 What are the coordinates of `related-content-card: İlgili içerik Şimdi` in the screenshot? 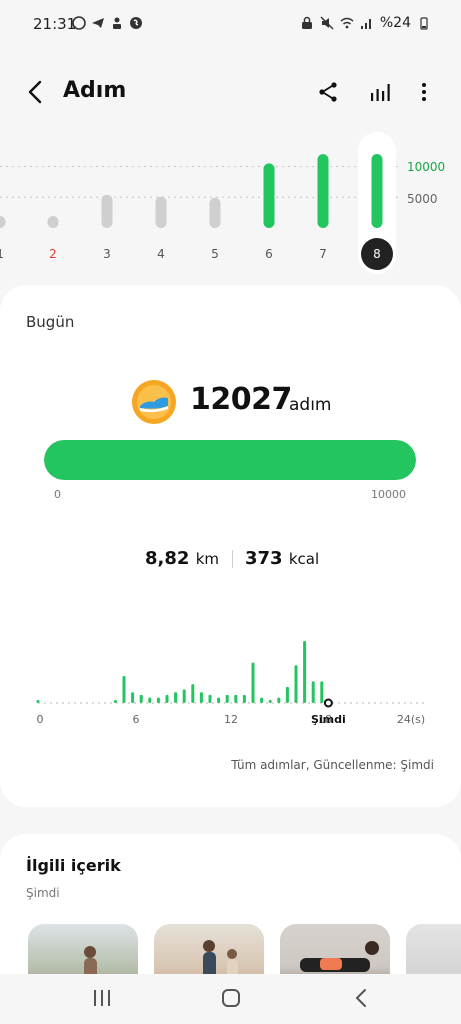 It's located at (230, 909).